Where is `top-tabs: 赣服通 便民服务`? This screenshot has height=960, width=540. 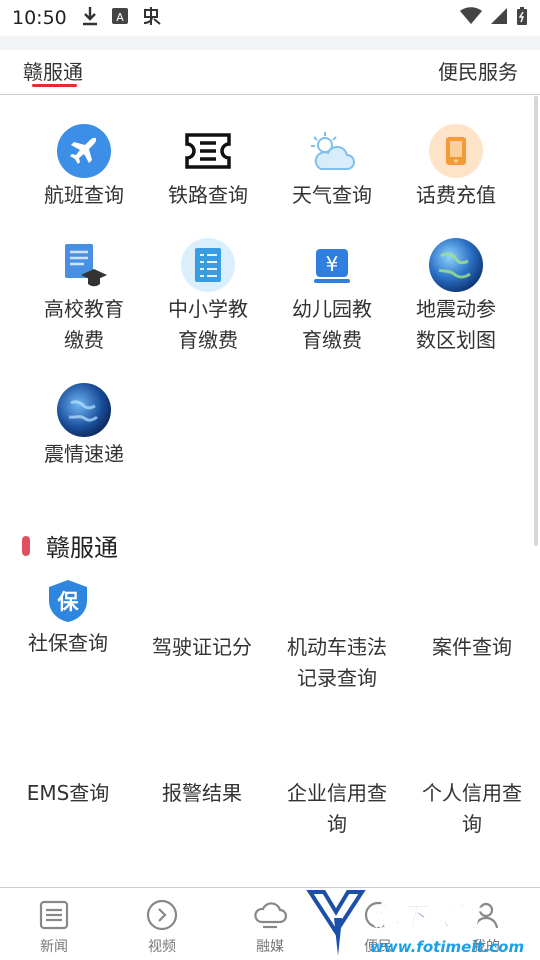
top-tabs: 赣服通 便民服务 is located at coordinates (270, 72).